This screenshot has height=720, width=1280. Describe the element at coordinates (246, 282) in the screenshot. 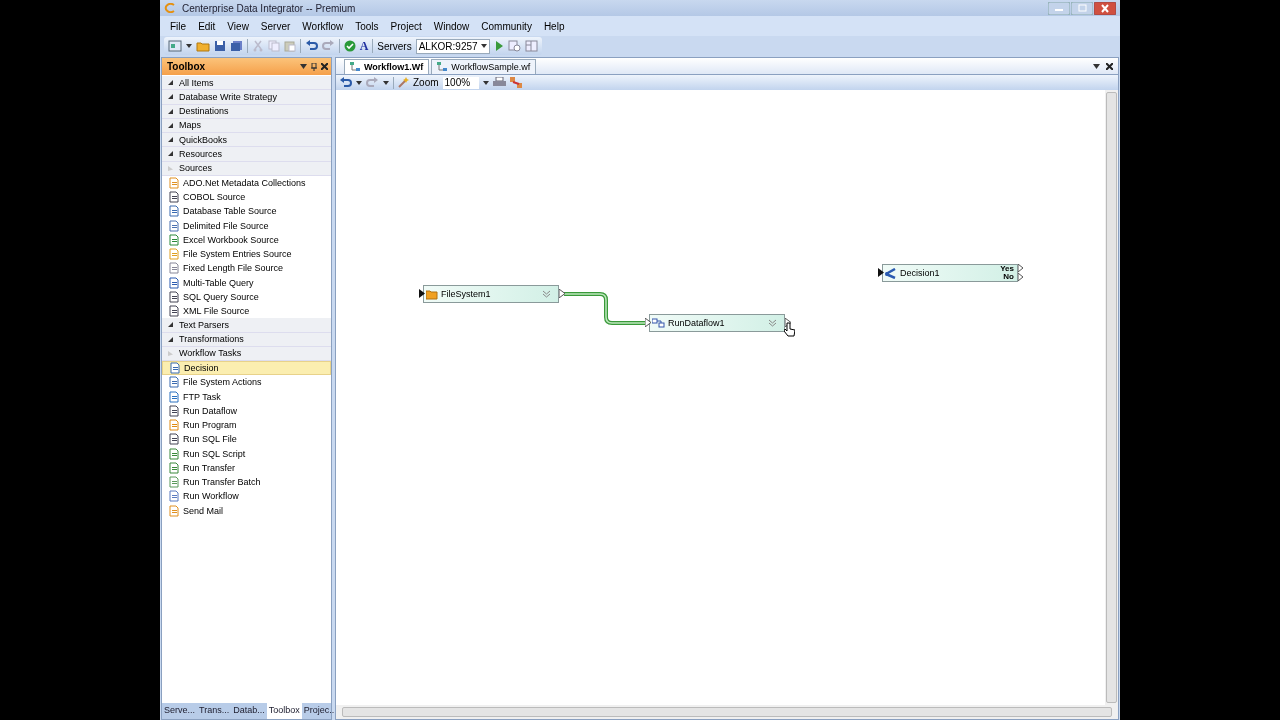

I see `toolbox-item: Multi-Table Query` at that location.